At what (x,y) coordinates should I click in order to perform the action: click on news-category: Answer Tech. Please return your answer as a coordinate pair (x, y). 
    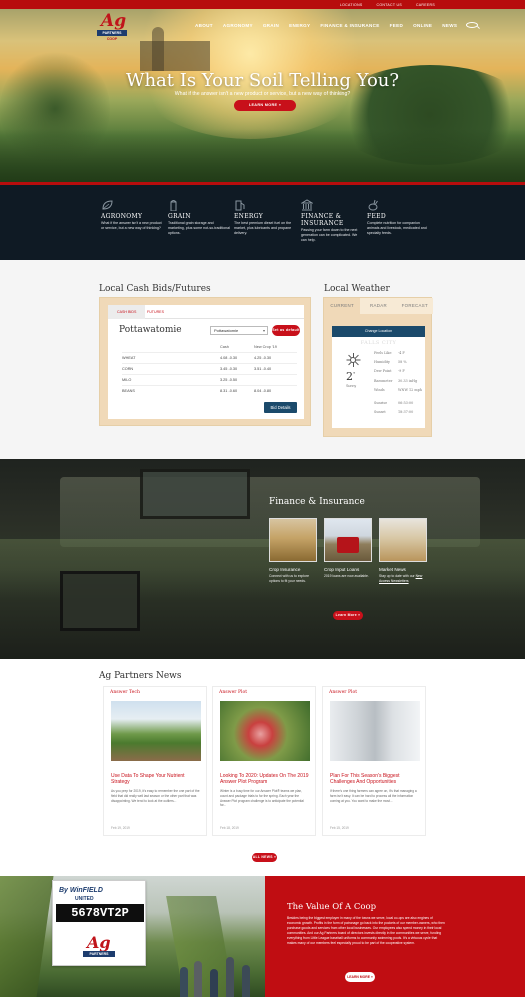
    Looking at the image, I should click on (125, 692).